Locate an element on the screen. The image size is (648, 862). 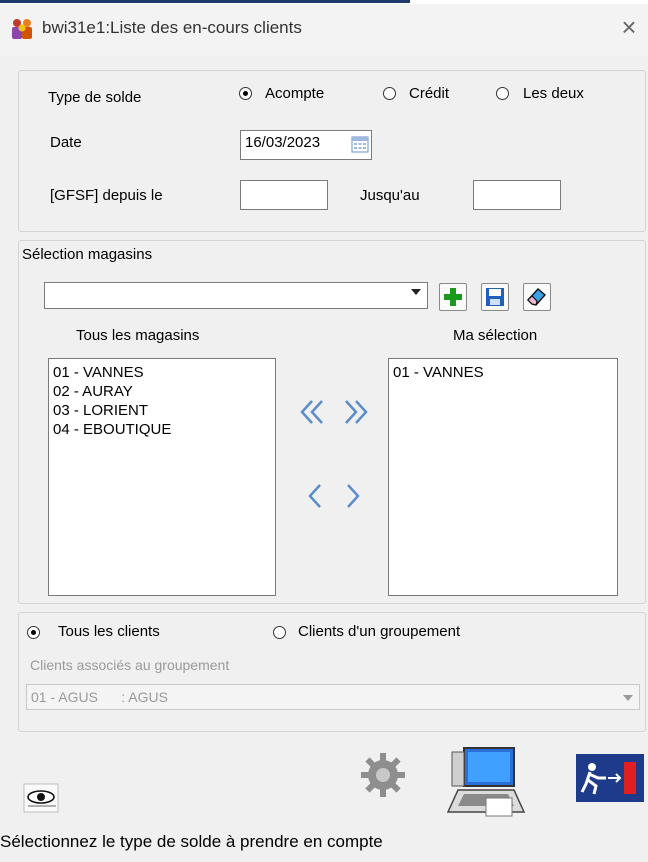
save-button is located at coordinates (495, 297).